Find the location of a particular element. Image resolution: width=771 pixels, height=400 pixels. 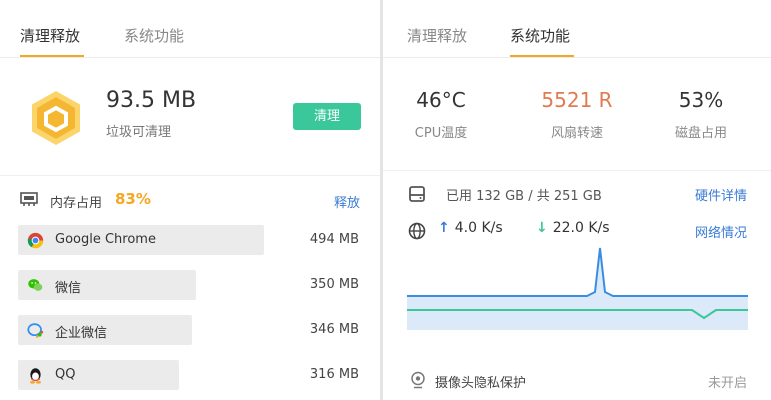

download-arrow-icon: ↓ is located at coordinates (542, 228).